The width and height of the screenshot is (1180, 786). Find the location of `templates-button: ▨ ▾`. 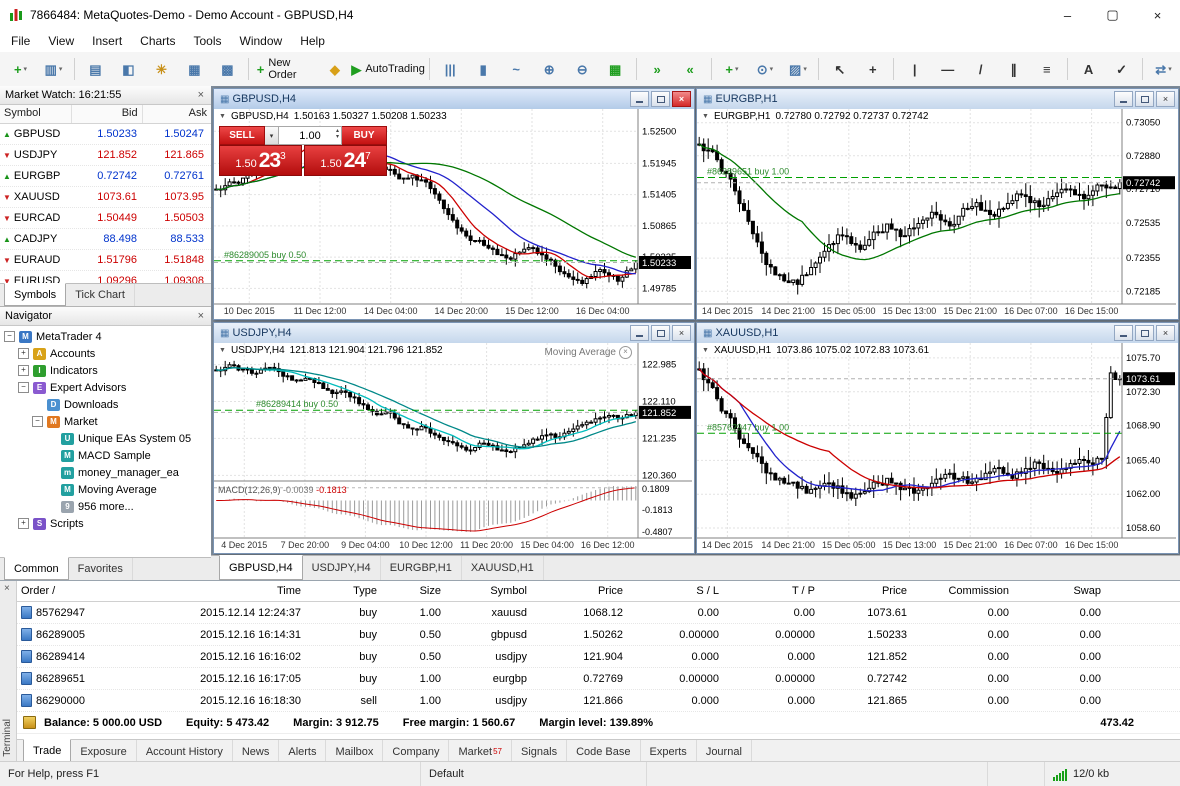

templates-button: ▨ ▾ is located at coordinates (797, 69).